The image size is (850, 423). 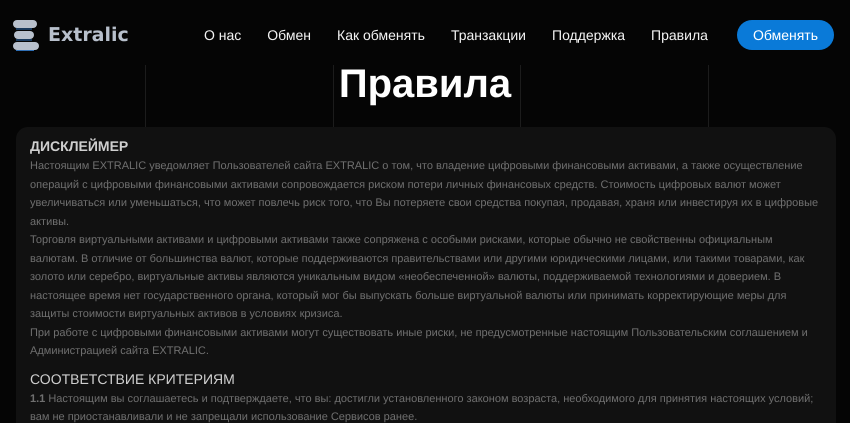 What do you see at coordinates (419, 342) in the screenshot?
I see `paragraph: При работе с цифровыми финансовыми активами могут существовать иные риски, не предусмотренные настоящим Пользовательским соглашением и Администрацией сайта EXTRALIC.` at bounding box center [419, 342].